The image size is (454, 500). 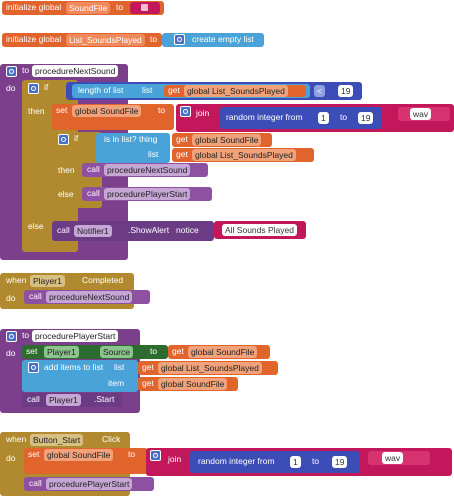 What do you see at coordinates (104, 399) in the screenshot?
I see `method-label: .Start` at bounding box center [104, 399].